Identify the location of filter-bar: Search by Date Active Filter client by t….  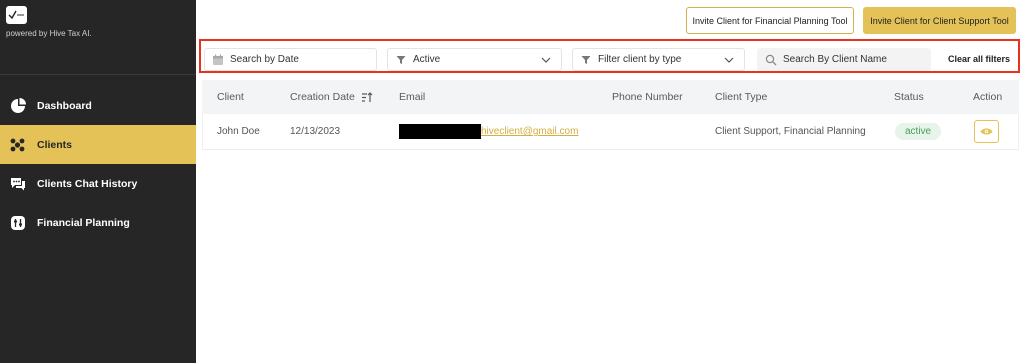
(609, 56).